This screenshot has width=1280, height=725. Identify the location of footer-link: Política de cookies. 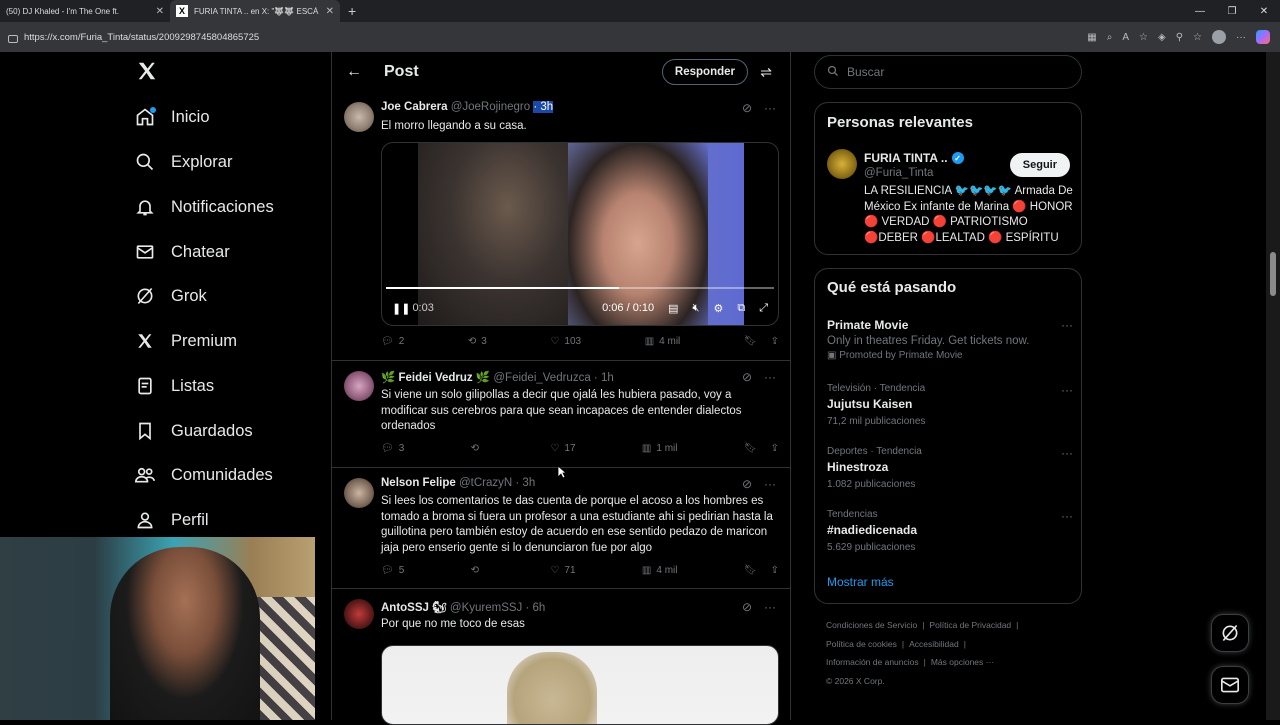
(861, 644).